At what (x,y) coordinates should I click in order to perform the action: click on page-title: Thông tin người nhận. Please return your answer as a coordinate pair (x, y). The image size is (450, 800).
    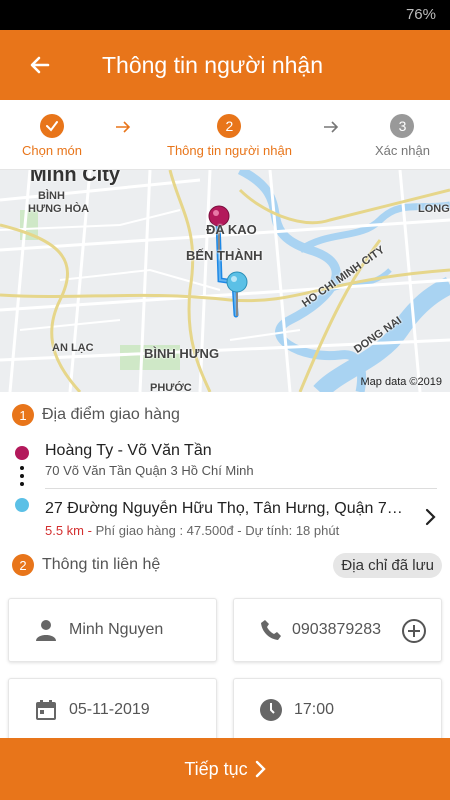
    Looking at the image, I should click on (213, 64).